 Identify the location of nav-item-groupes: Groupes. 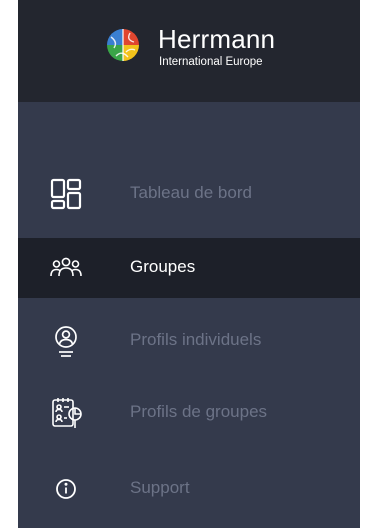
(189, 268).